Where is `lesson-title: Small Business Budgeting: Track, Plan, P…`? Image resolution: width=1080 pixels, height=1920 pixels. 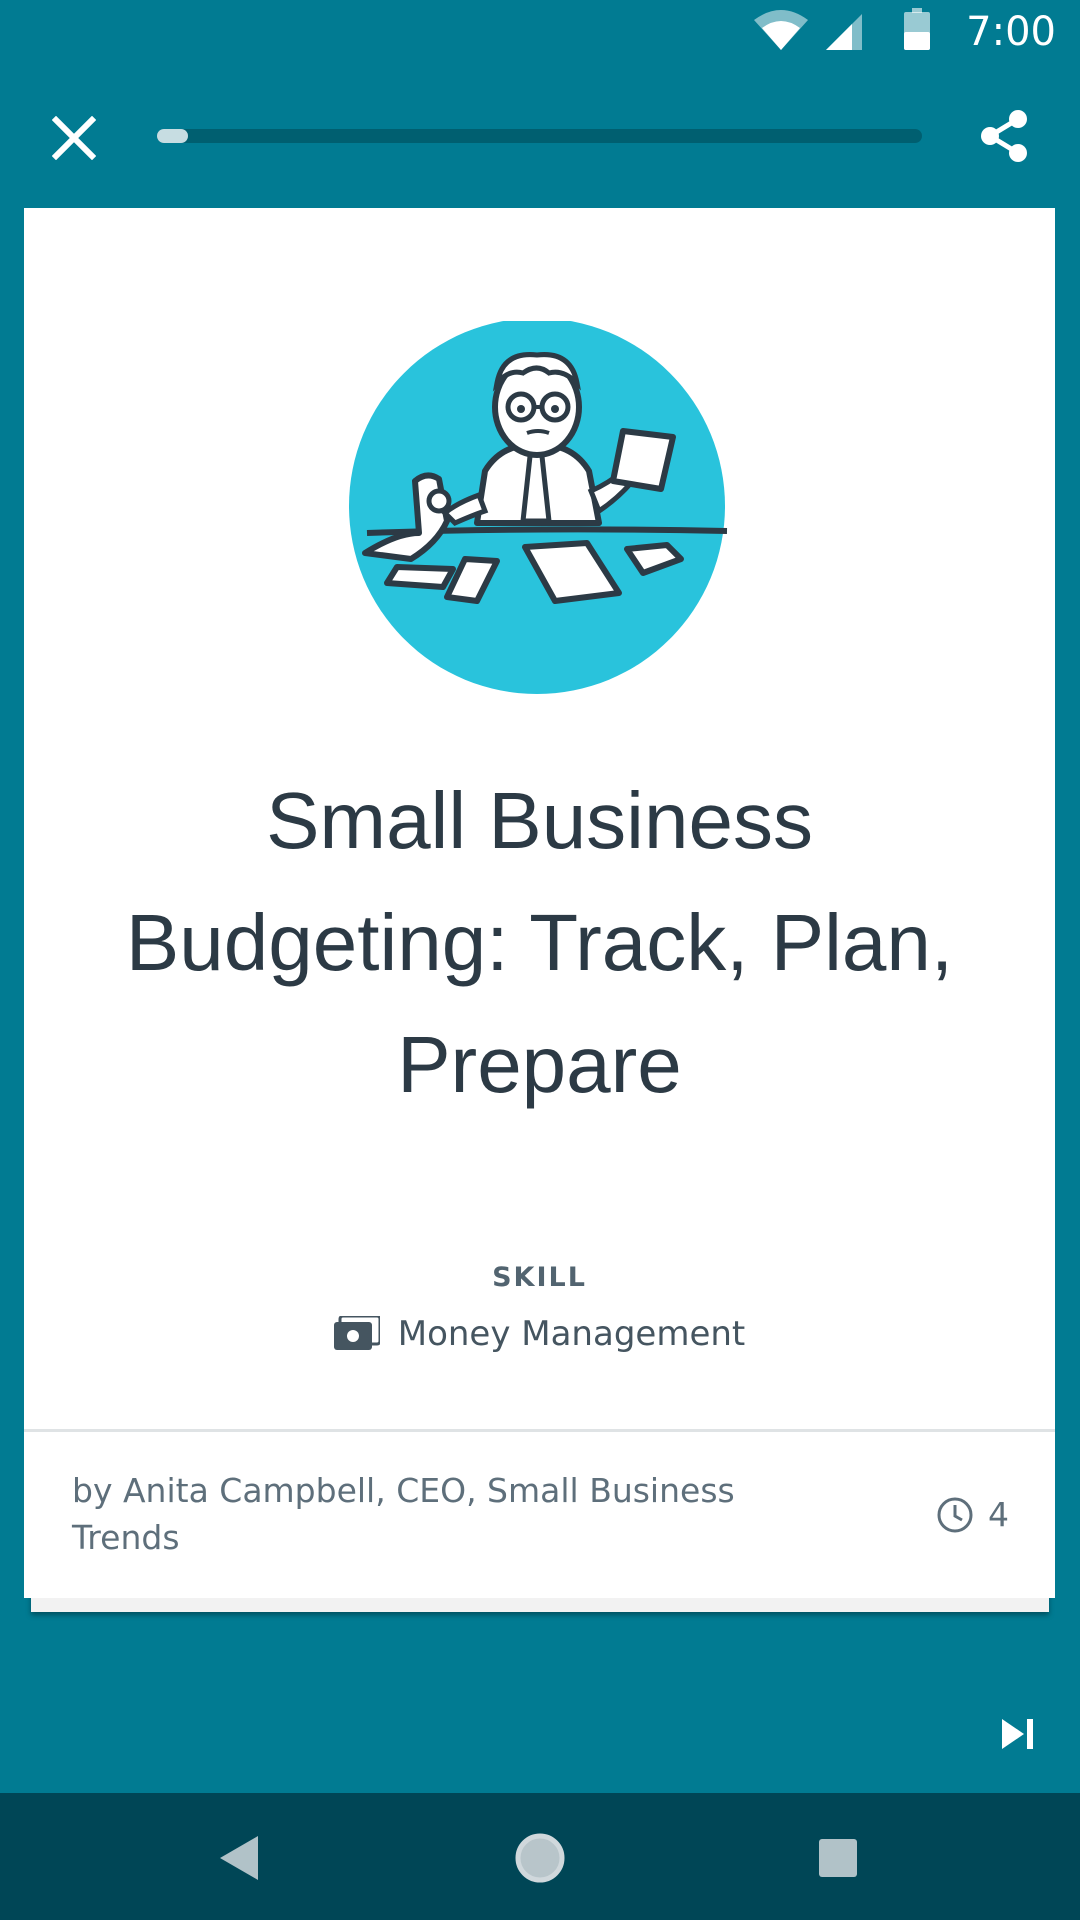
lesson-title: Small Business Budgeting: Track, Plan, P… is located at coordinates (539, 942).